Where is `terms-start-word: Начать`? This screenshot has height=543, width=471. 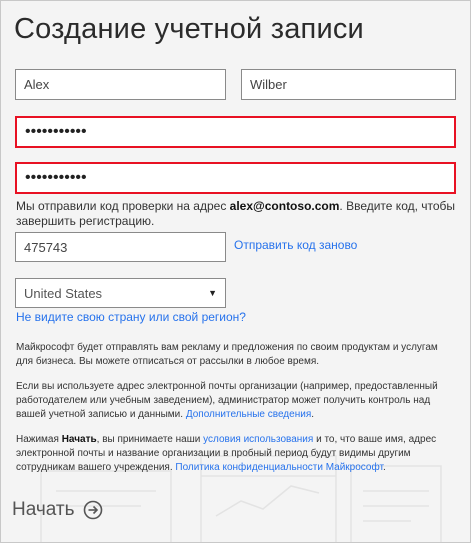
terms-start-word: Начать is located at coordinates (79, 439).